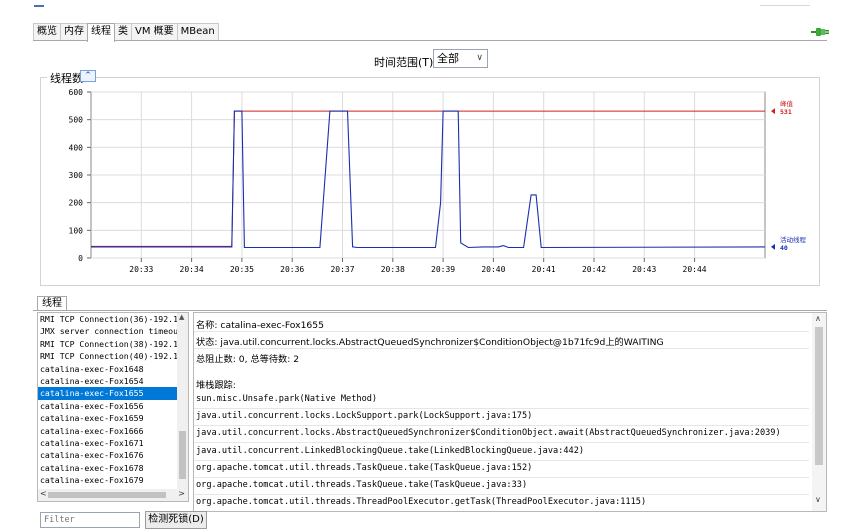 Image resolution: width=846 pixels, height=532 pixels. I want to click on y-tick-label: 100, so click(76, 230).